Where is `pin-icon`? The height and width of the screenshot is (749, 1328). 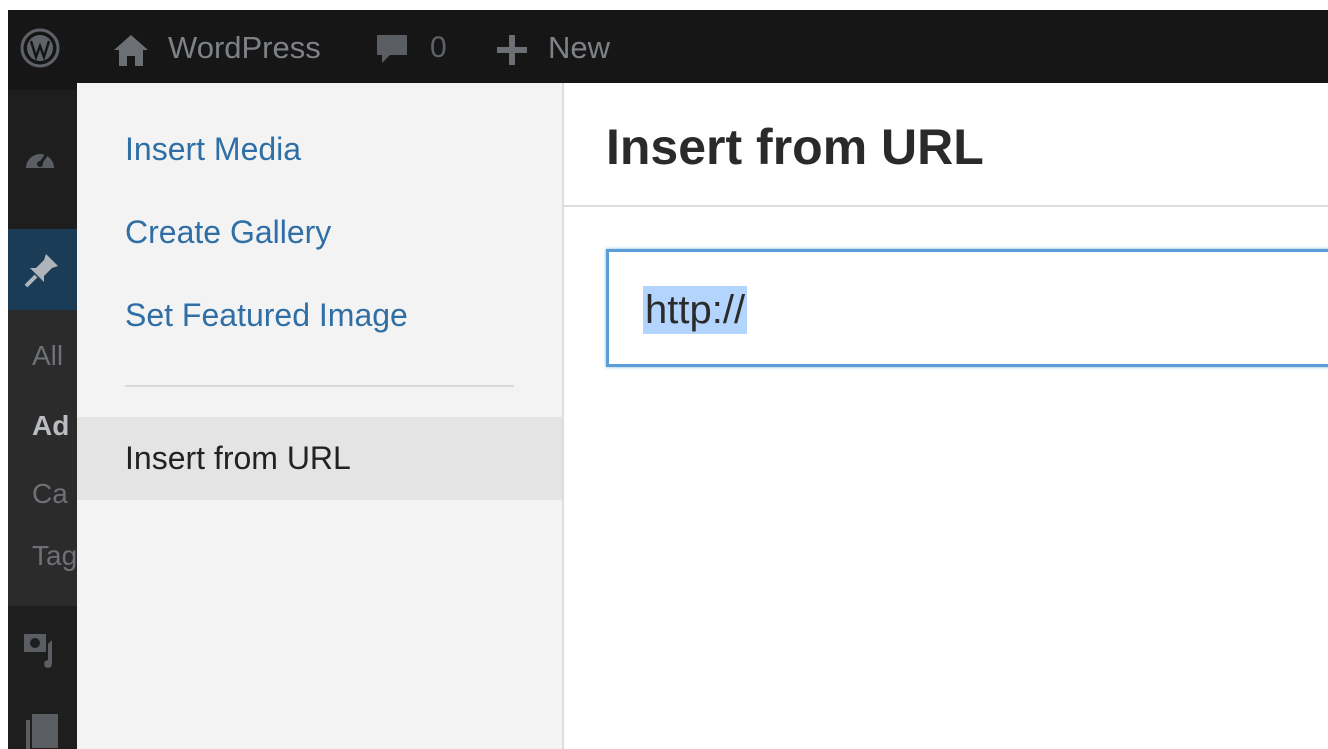
pin-icon is located at coordinates (42, 270).